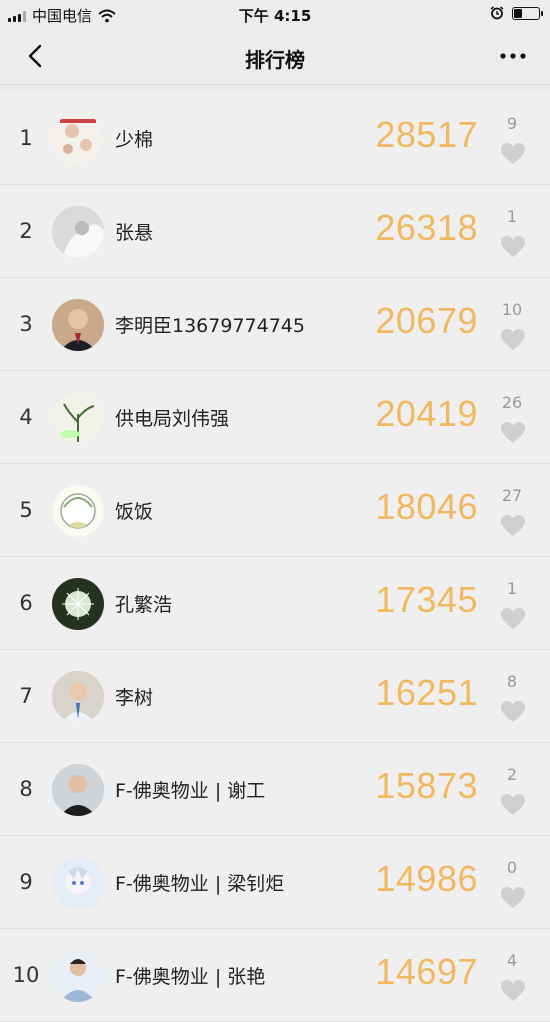 The height and width of the screenshot is (1022, 550). Describe the element at coordinates (26, 324) in the screenshot. I see `rank-number: 3` at that location.